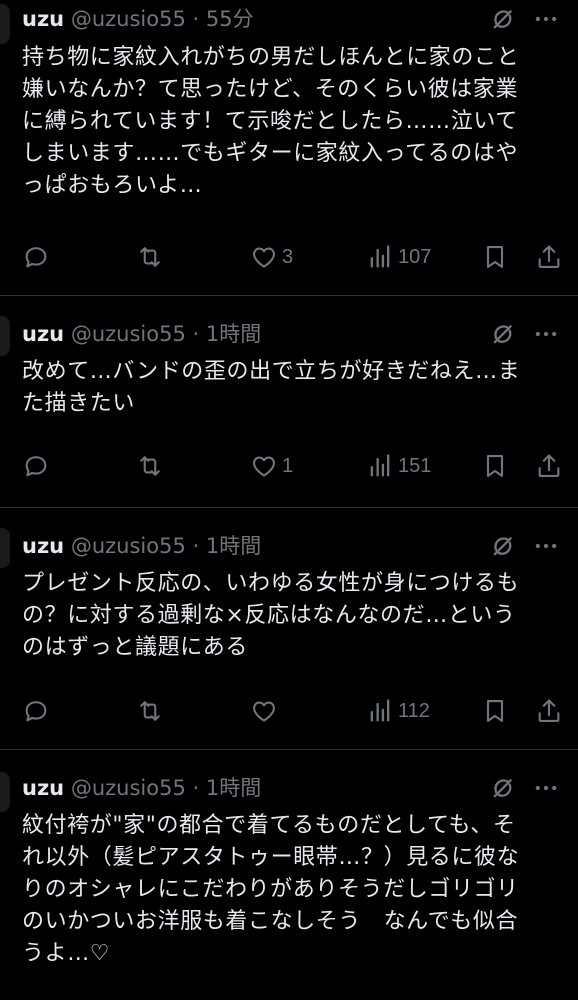 This screenshot has height=1000, width=578. Describe the element at coordinates (415, 256) in the screenshot. I see `view-count: 107` at that location.